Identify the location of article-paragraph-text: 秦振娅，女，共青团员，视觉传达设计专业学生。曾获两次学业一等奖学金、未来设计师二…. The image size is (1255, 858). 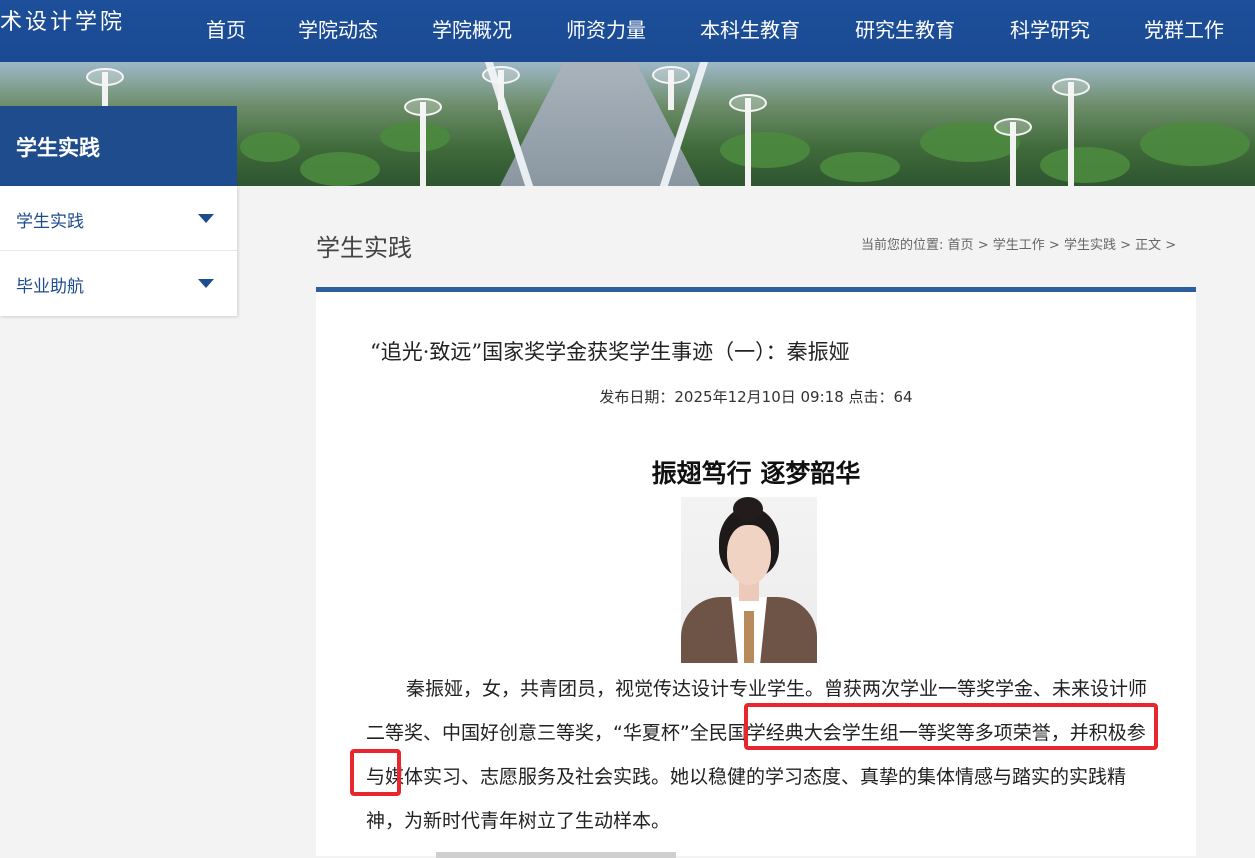
(757, 755).